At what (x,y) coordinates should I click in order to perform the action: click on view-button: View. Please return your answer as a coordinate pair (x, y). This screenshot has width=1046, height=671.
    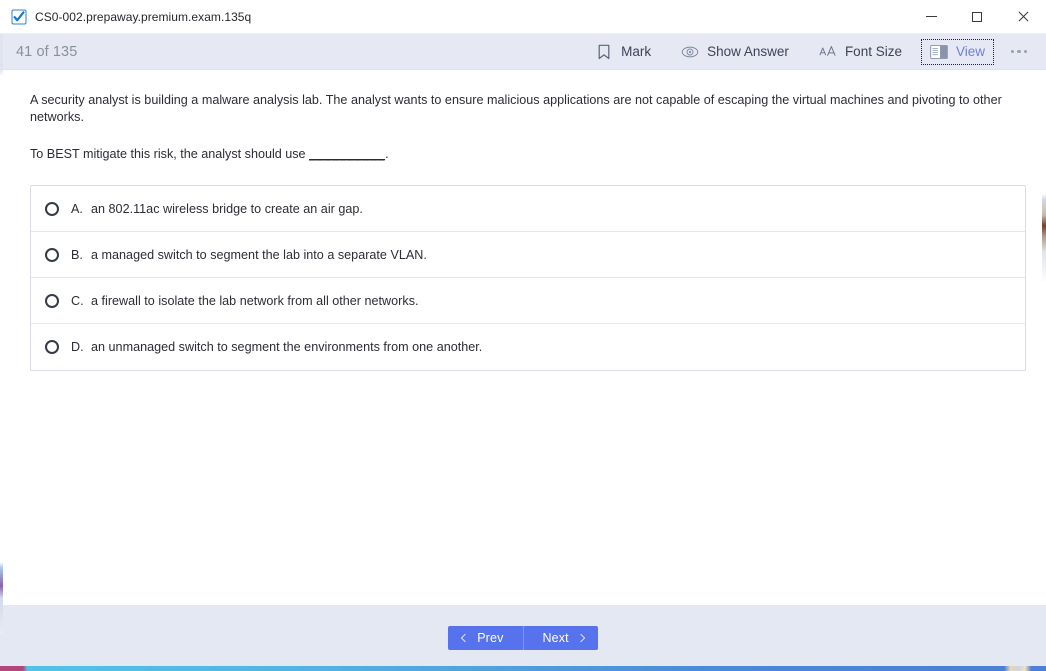
    Looking at the image, I should click on (957, 51).